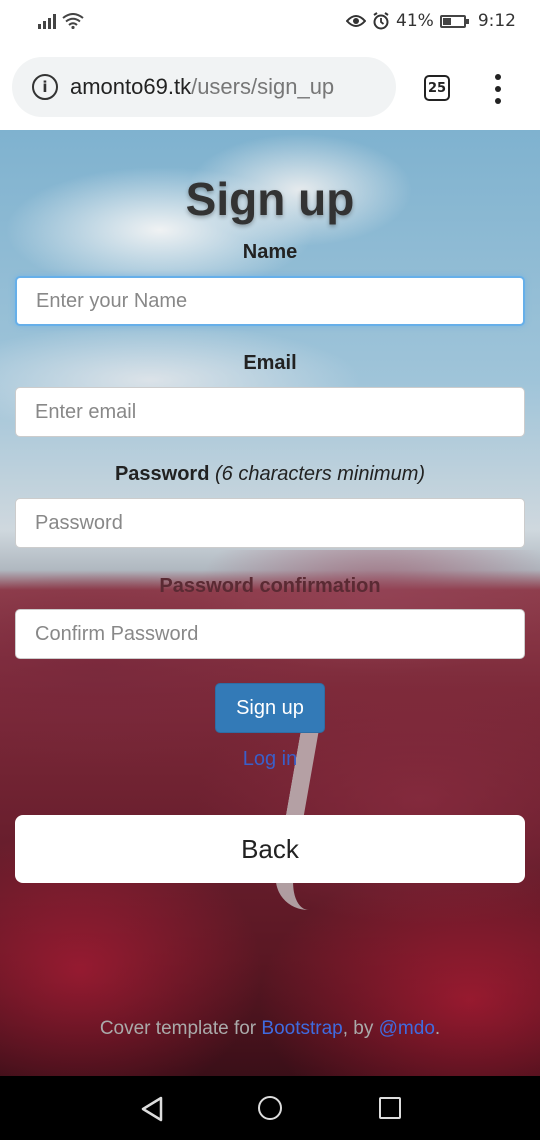 This screenshot has width=540, height=1140. Describe the element at coordinates (454, 21) in the screenshot. I see `battery-icon` at that location.